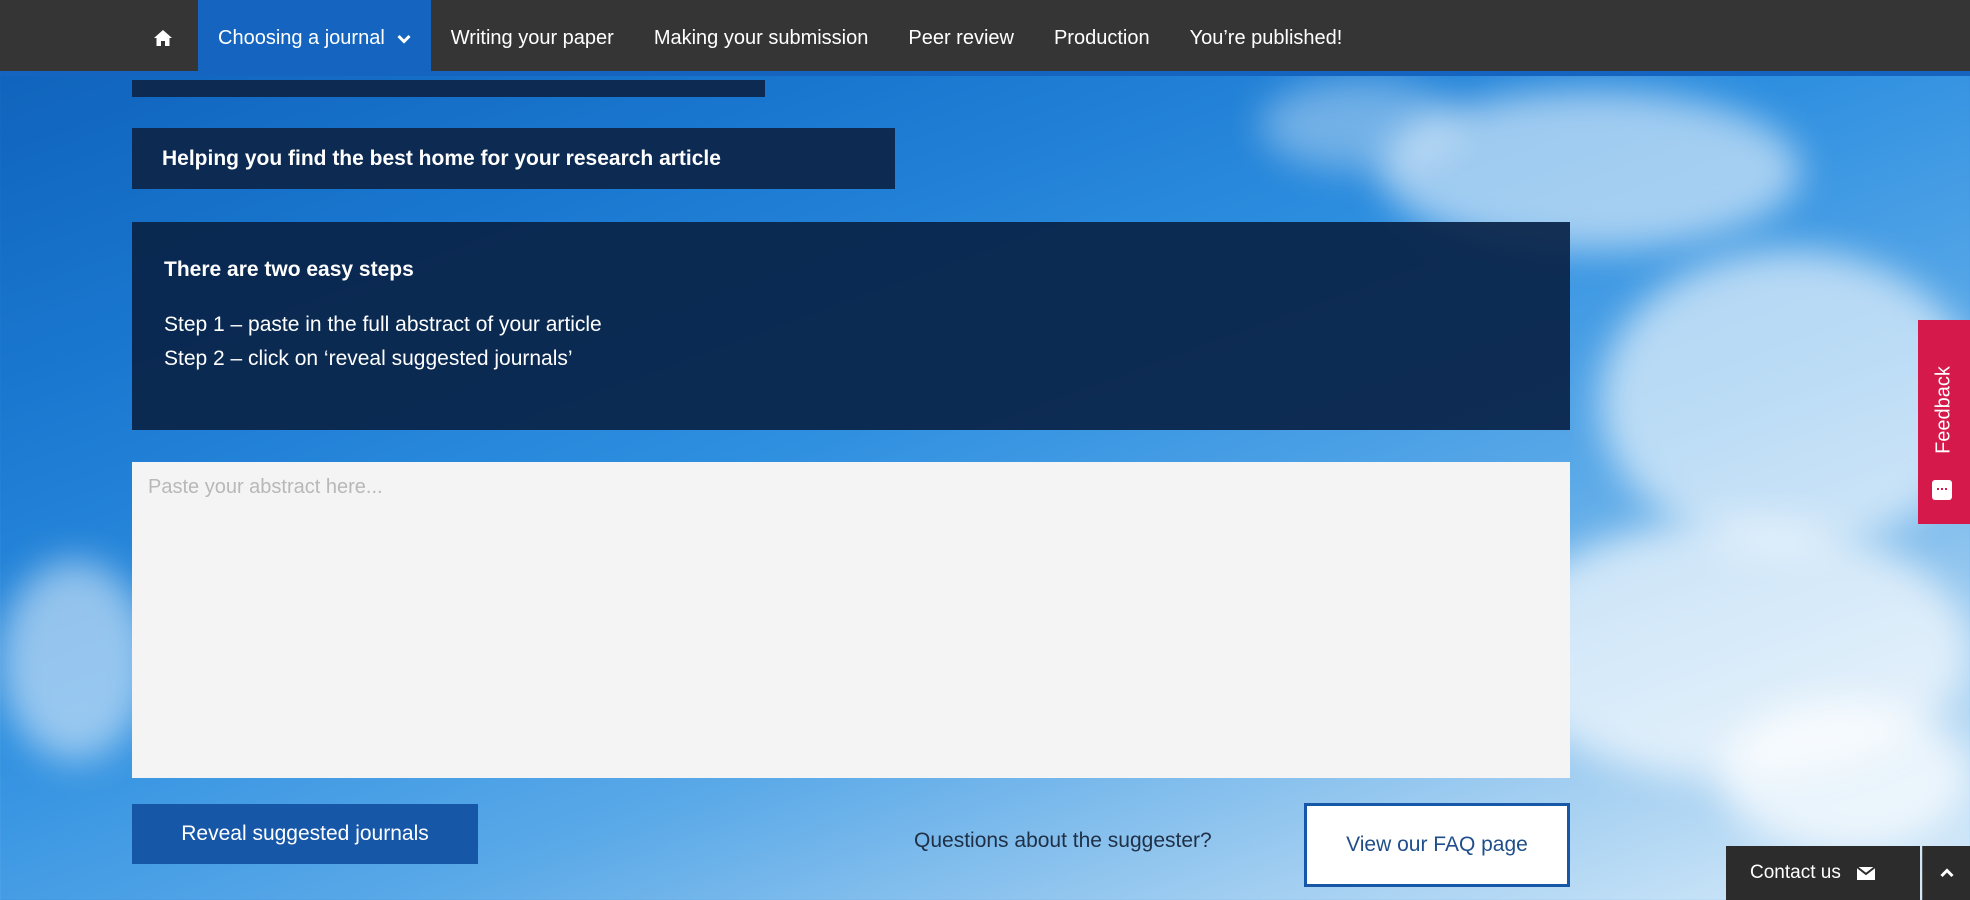 The width and height of the screenshot is (1970, 900). I want to click on nav-item-youre-published: You’re published!, so click(1266, 38).